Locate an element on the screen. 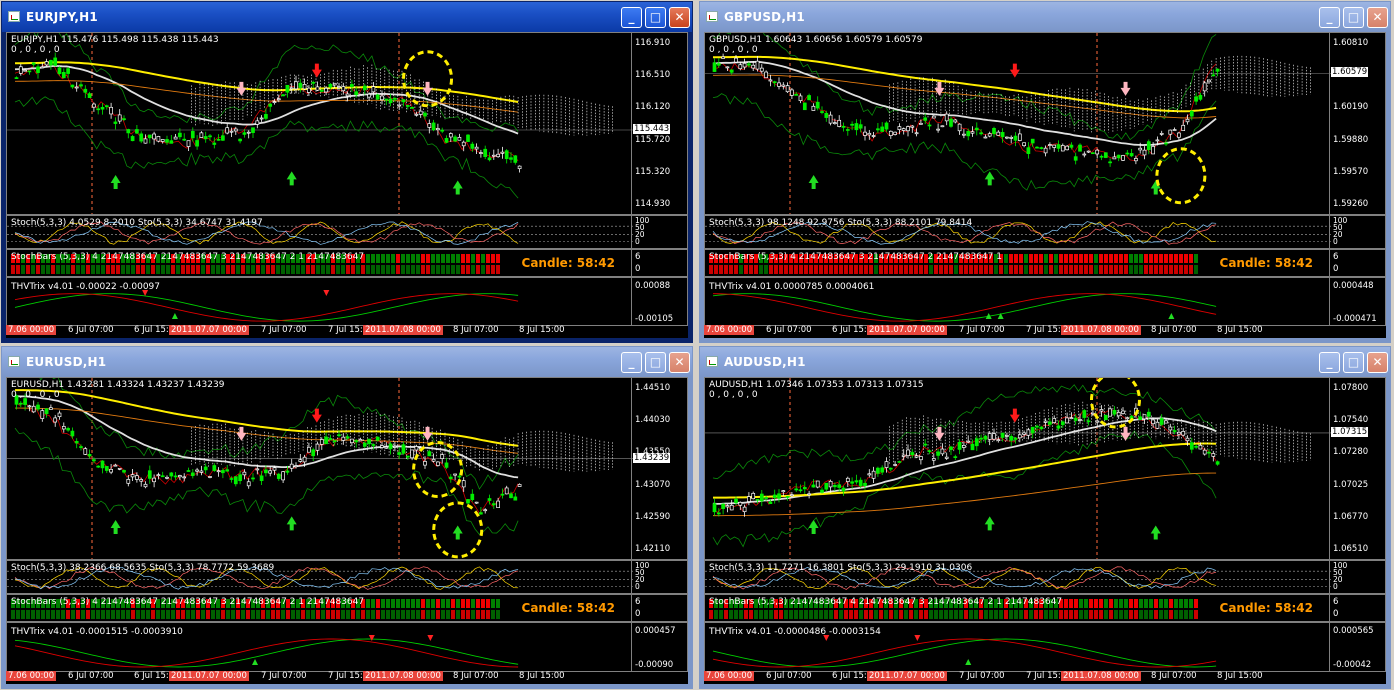 The image size is (1394, 690). price-label: 1.59880 is located at coordinates (1351, 139).